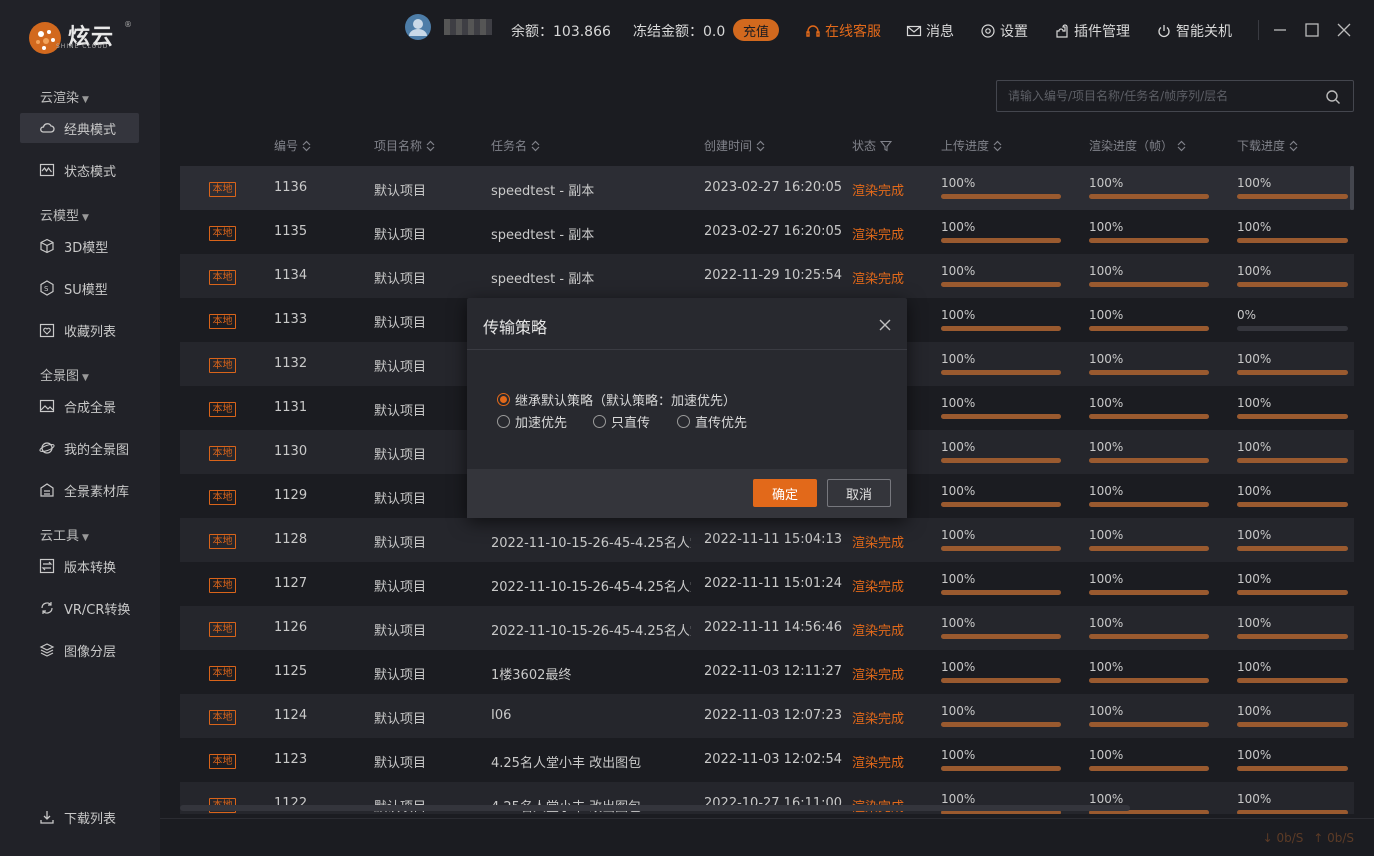 The height and width of the screenshot is (856, 1374). What do you see at coordinates (1333, 97) in the screenshot?
I see `search-icon` at bounding box center [1333, 97].